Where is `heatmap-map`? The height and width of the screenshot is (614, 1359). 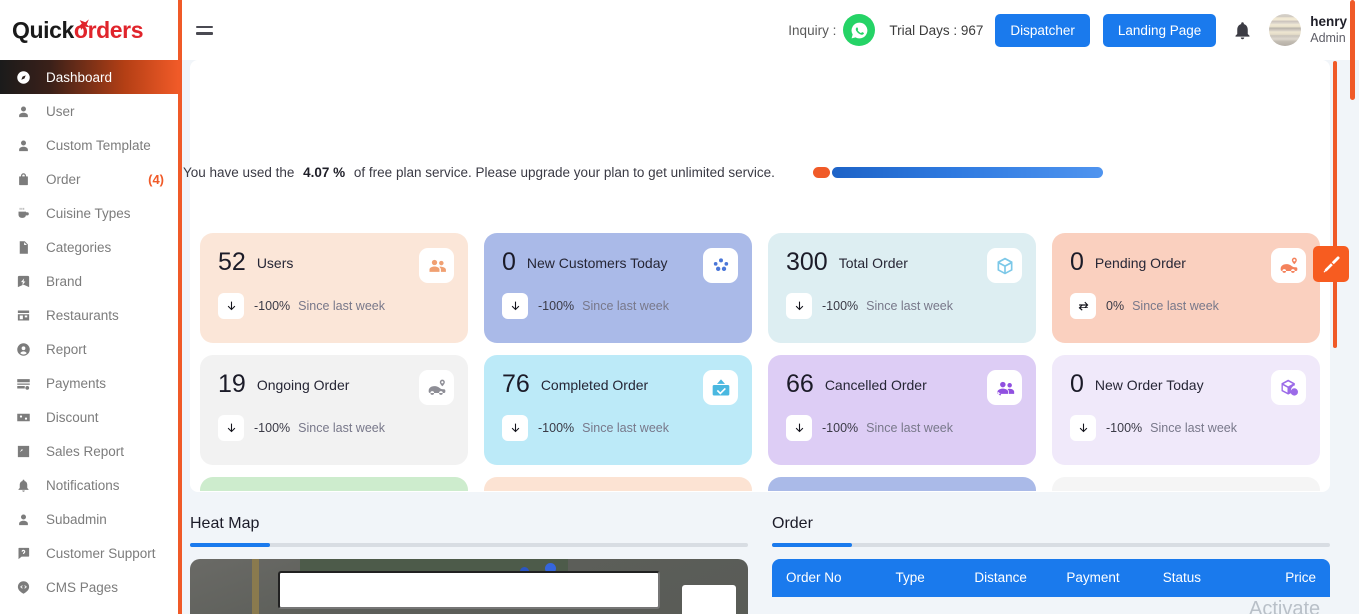 heatmap-map is located at coordinates (469, 586).